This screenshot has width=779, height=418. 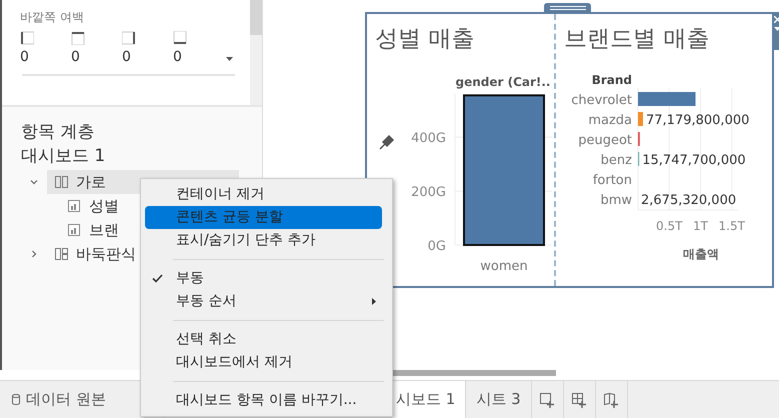 What do you see at coordinates (694, 160) in the screenshot?
I see `value-label: 15,747,700,000` at bounding box center [694, 160].